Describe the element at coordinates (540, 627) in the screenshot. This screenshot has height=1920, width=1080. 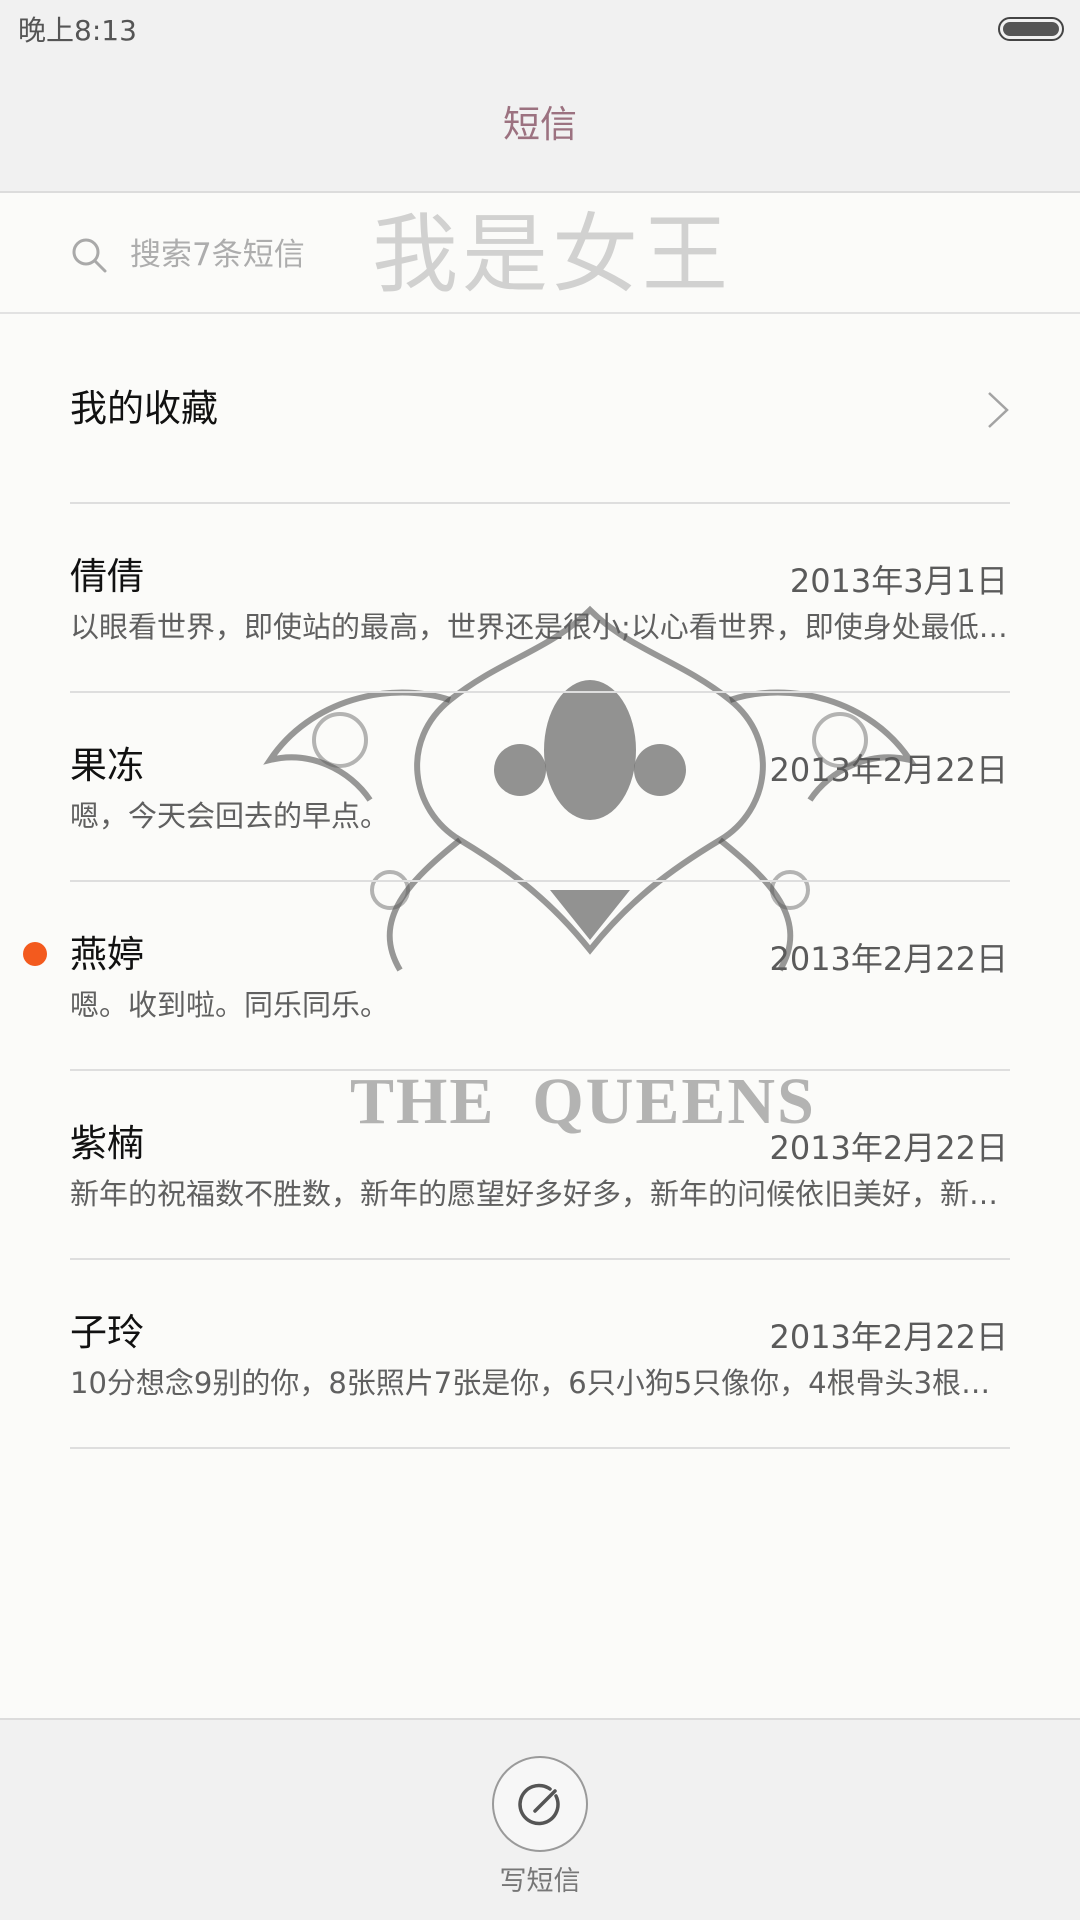
I see `message-preview: 以眼看世界，即使站的最高，世界还是很小;以心看世界，即使身处最低，世界也是很大` at that location.